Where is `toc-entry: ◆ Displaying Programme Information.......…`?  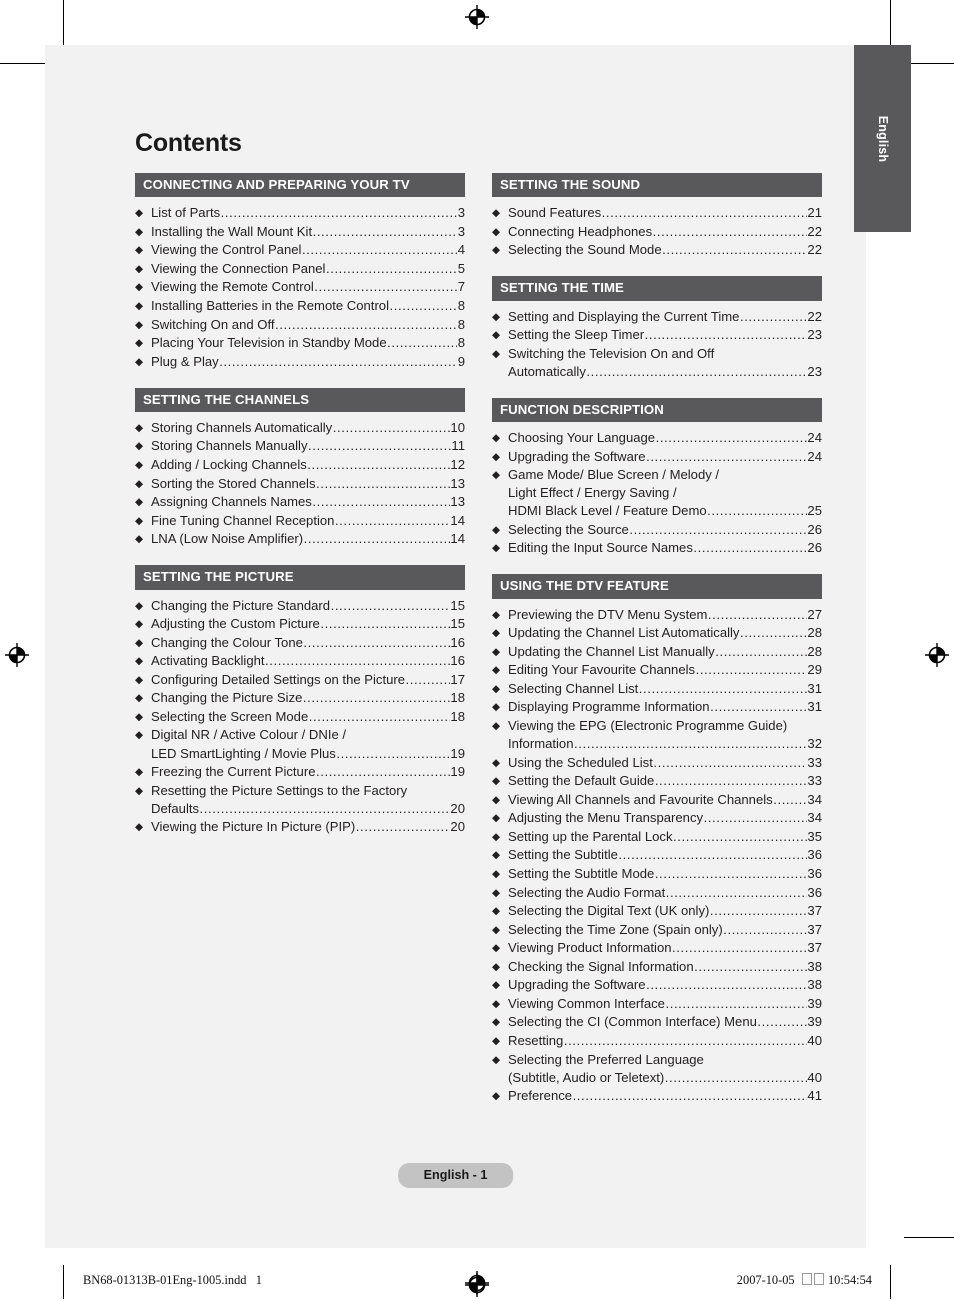 toc-entry: ◆ Displaying Programme Information.......… is located at coordinates (657, 707).